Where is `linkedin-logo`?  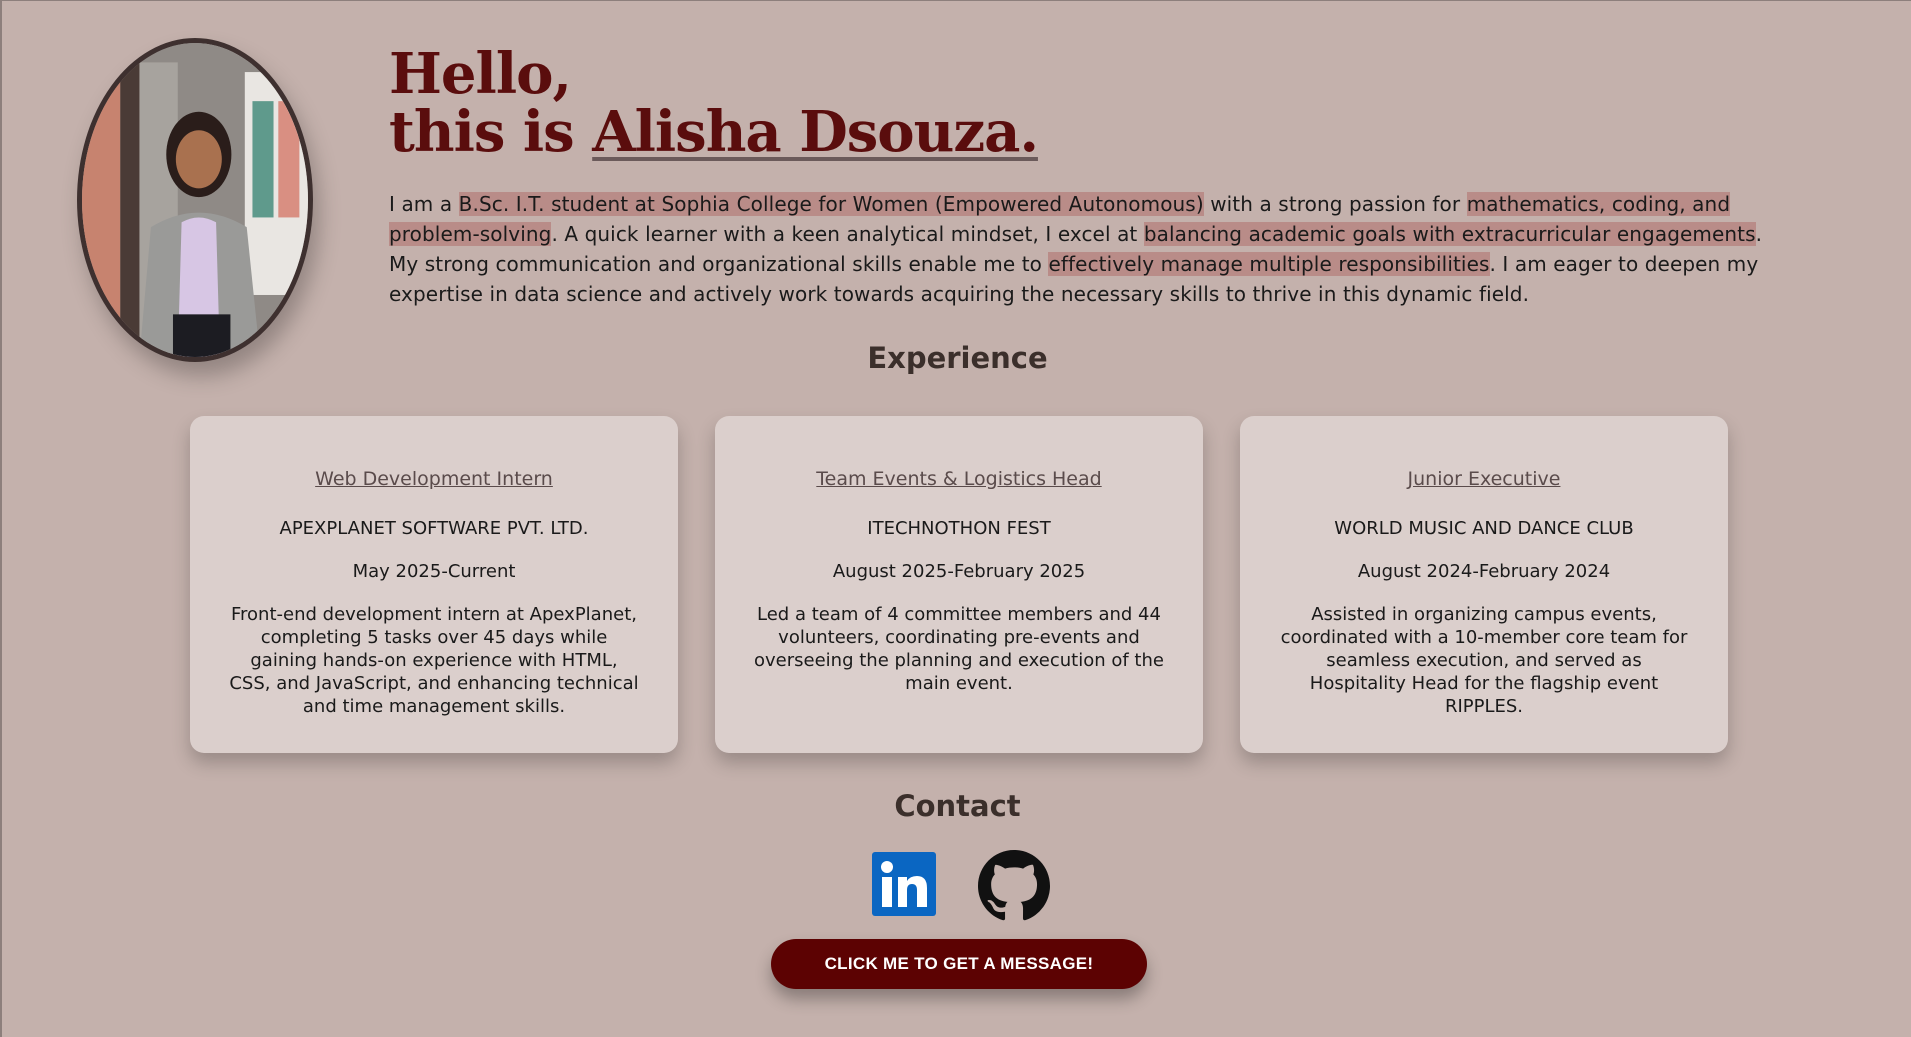 linkedin-logo is located at coordinates (904, 884).